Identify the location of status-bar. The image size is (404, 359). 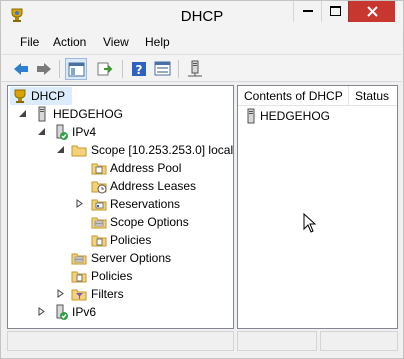
(202, 342).